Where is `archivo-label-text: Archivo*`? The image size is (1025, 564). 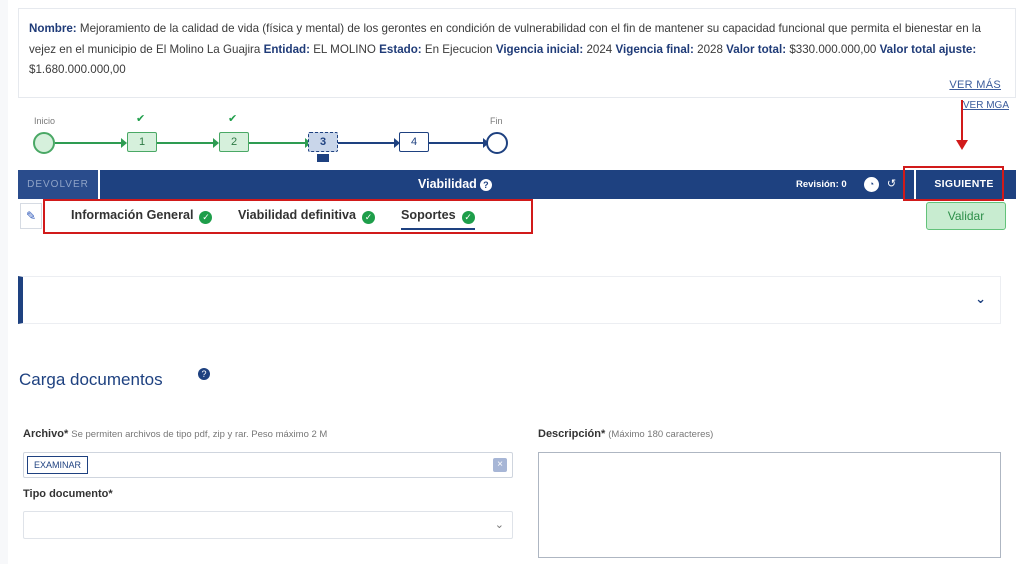 archivo-label-text: Archivo* is located at coordinates (46, 434).